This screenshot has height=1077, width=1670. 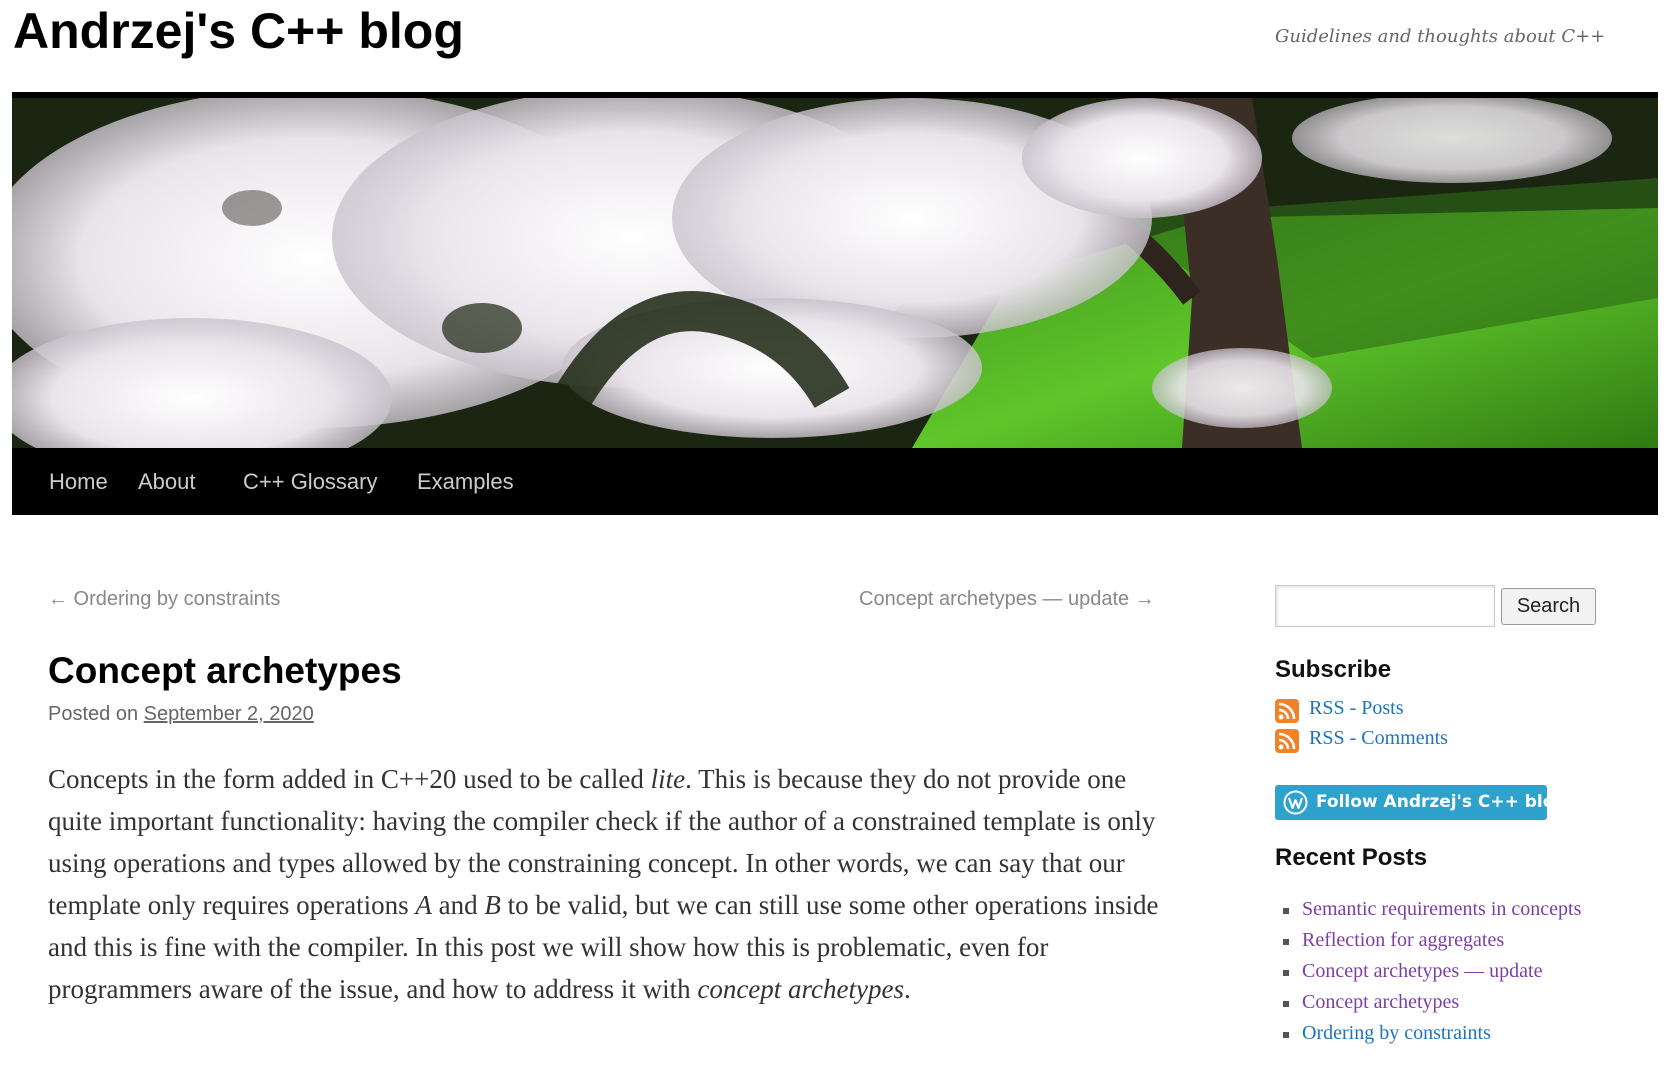 What do you see at coordinates (1351, 857) in the screenshot?
I see `recent-posts-heading: Recent Posts` at bounding box center [1351, 857].